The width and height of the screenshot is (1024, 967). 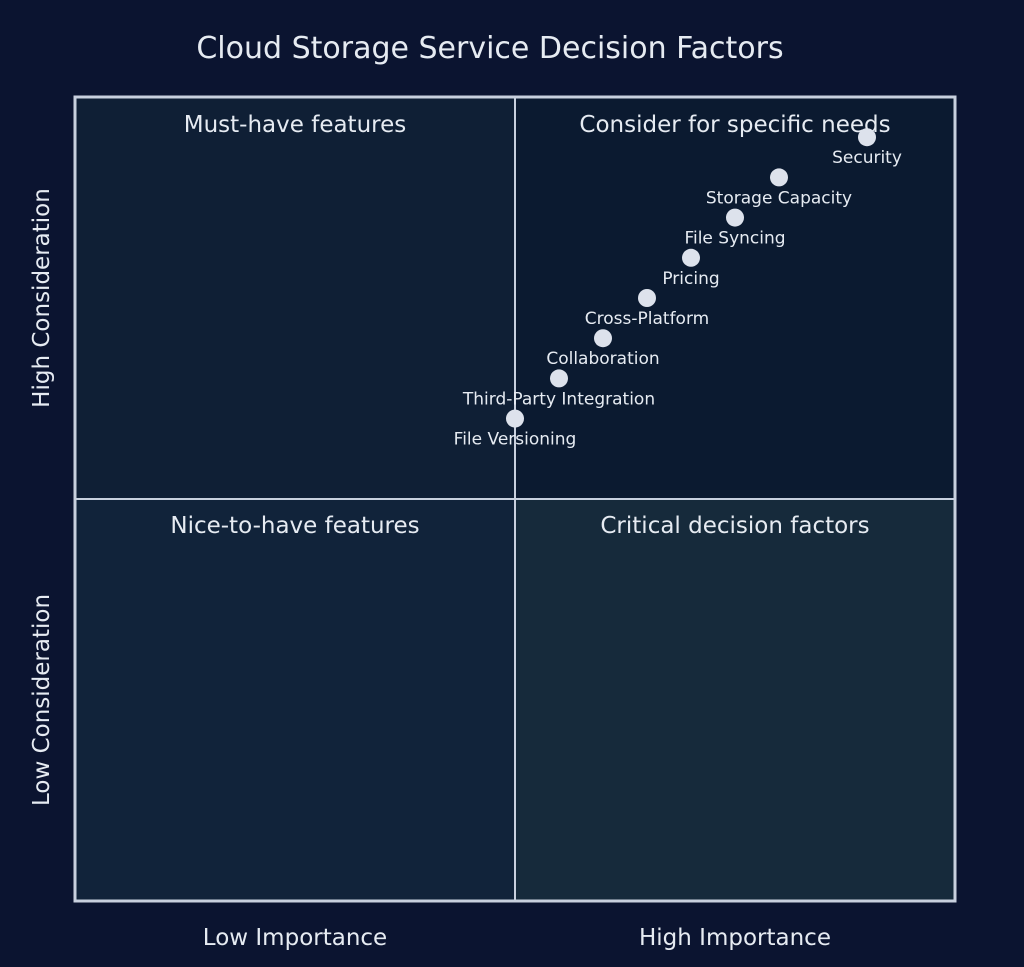 I want to click on data-point-label: Collaboration, so click(x=602, y=359).